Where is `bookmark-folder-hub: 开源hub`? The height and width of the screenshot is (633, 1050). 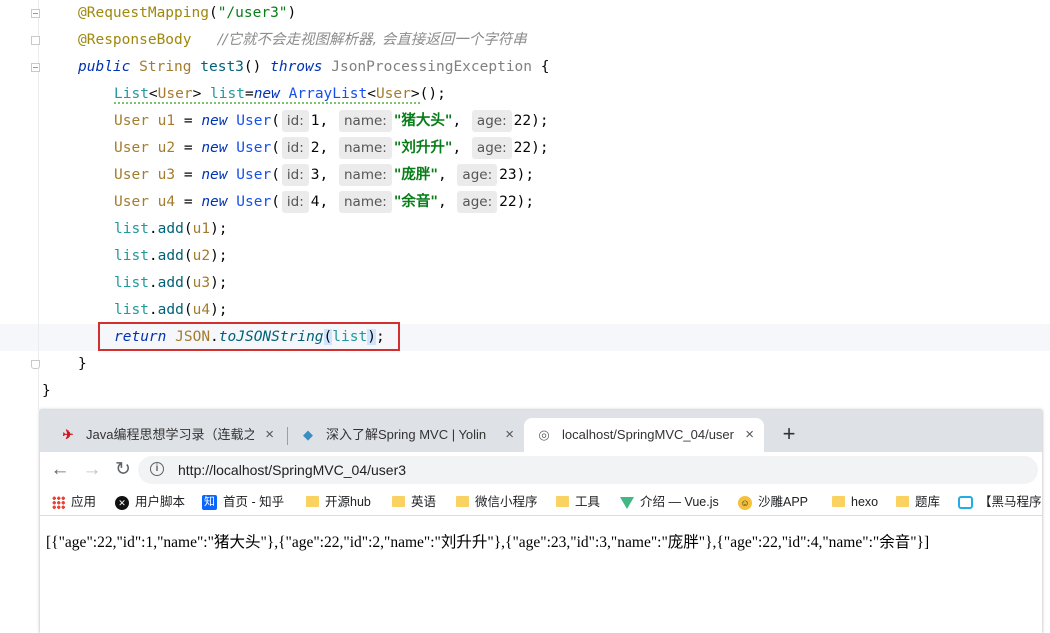 bookmark-folder-hub: 开源hub is located at coordinates (338, 502).